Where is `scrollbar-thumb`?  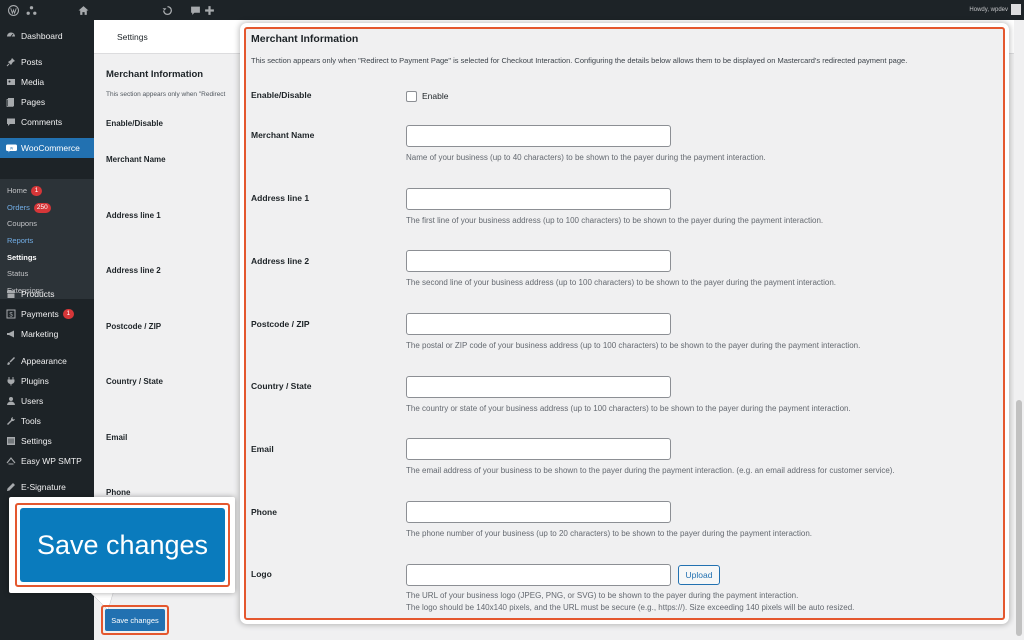
scrollbar-thumb is located at coordinates (1019, 518).